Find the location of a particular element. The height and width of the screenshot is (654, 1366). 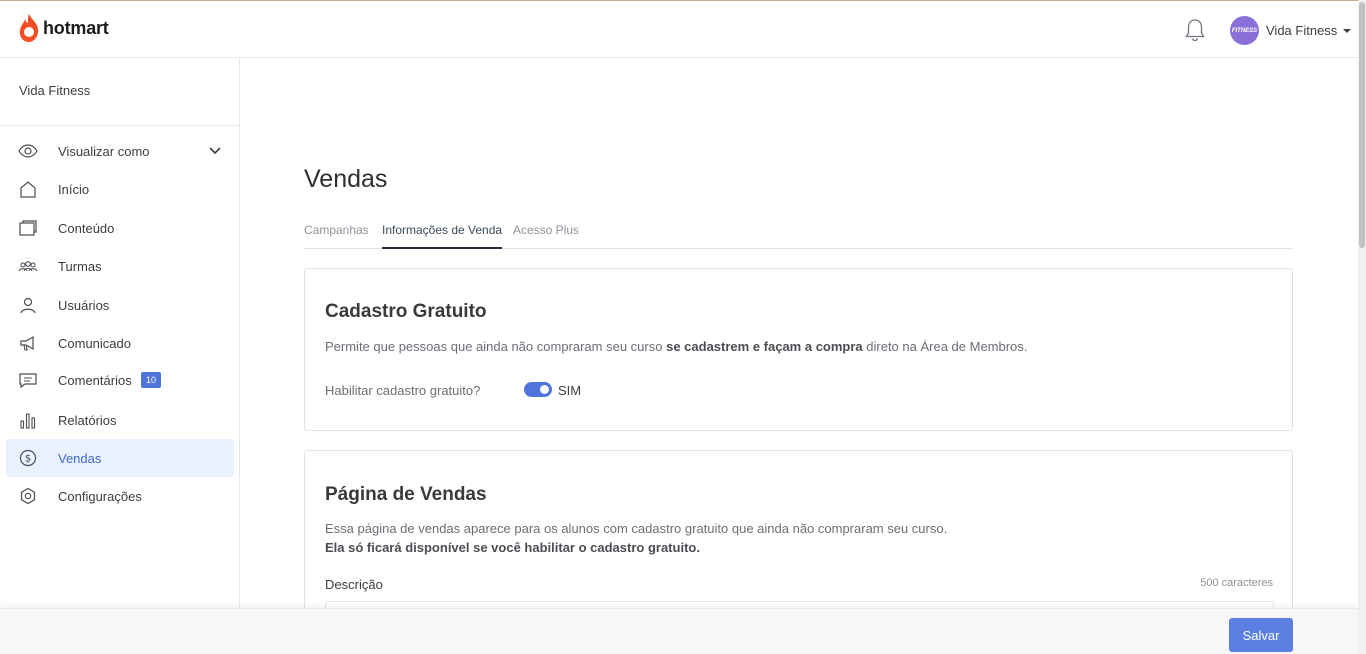

sidebar-item-label: Conteúdo is located at coordinates (86, 228).